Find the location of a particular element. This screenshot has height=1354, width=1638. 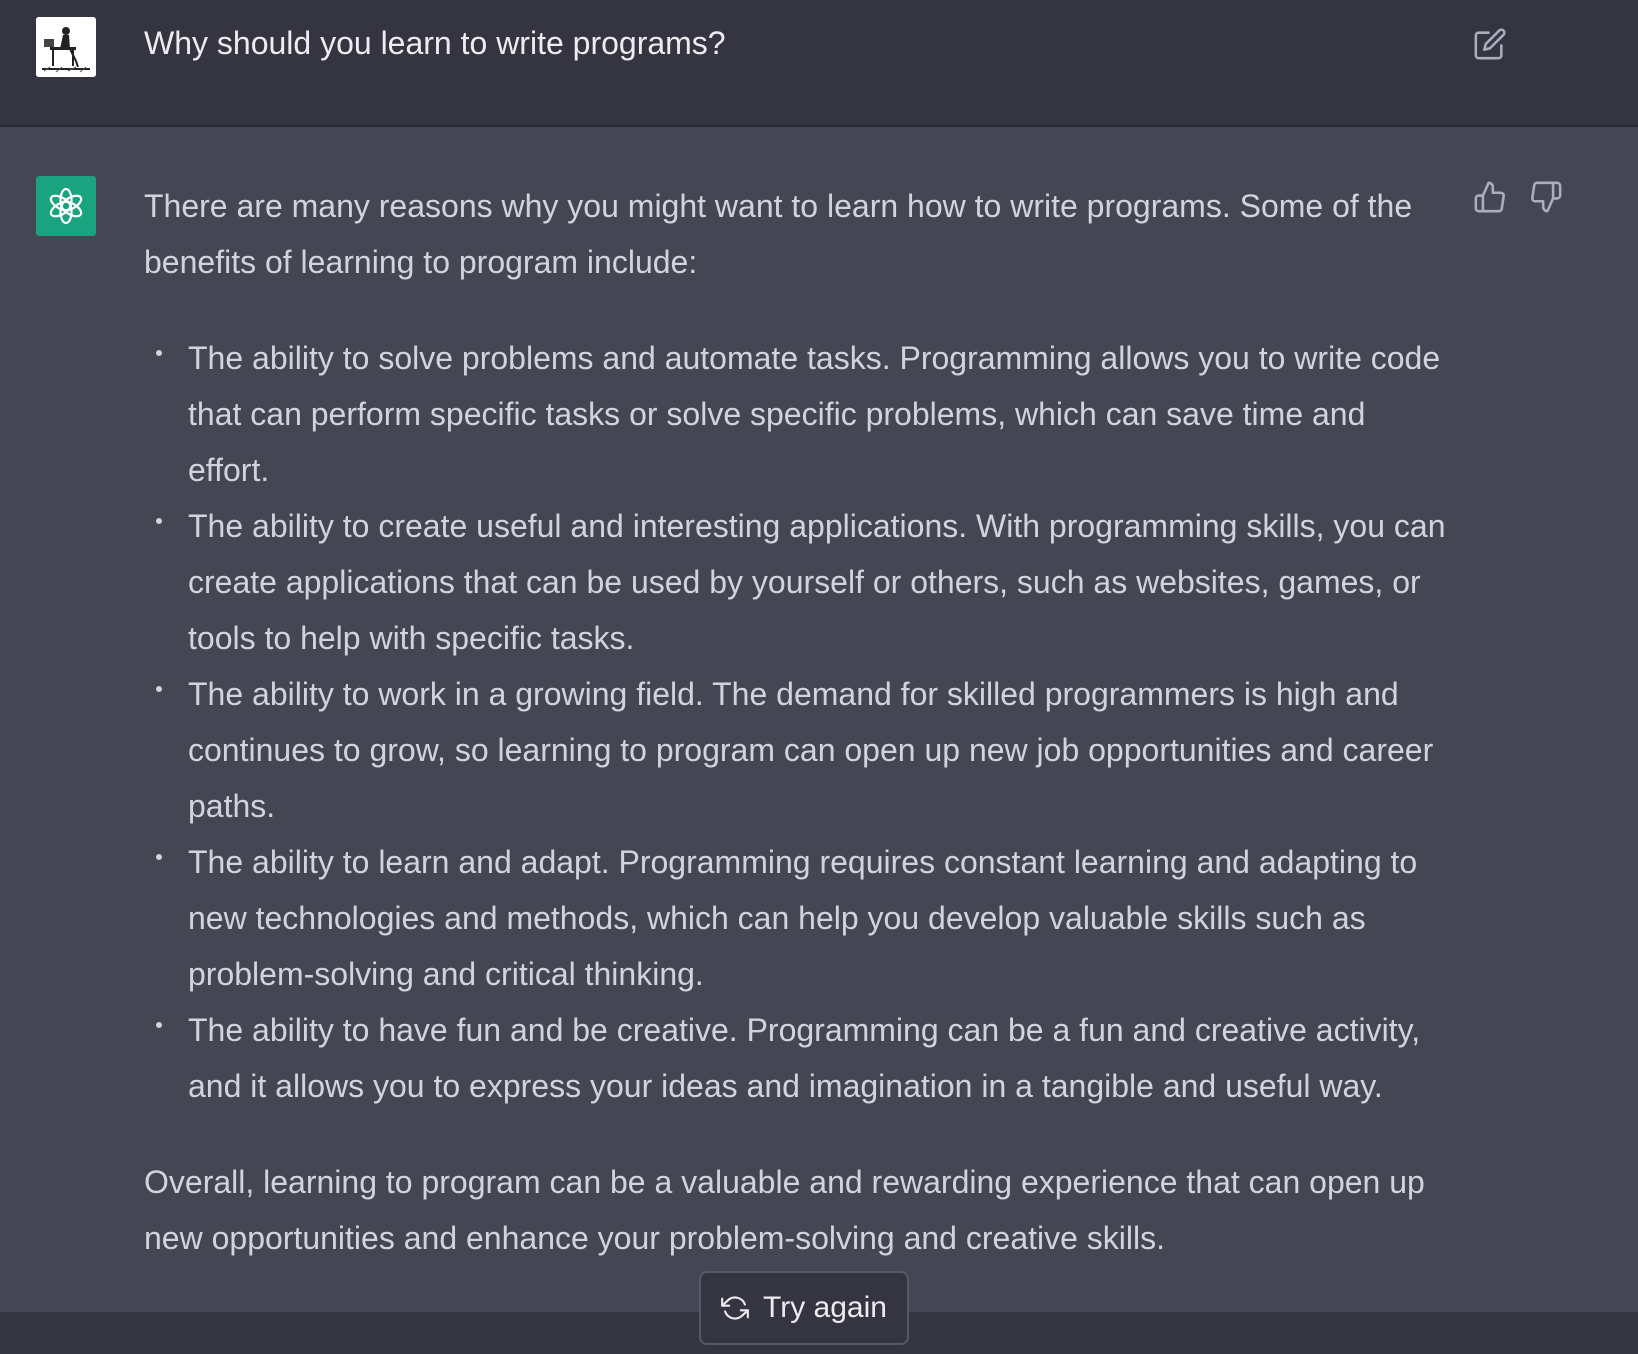

refresh-icon is located at coordinates (735, 1308).